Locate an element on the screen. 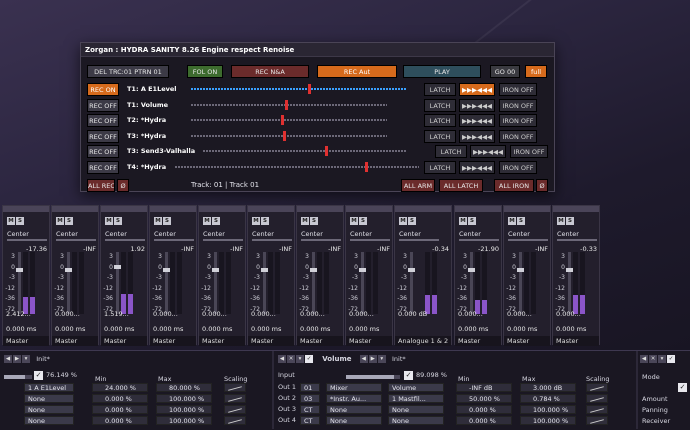  all-arm-button: ALL ARM is located at coordinates (418, 185).